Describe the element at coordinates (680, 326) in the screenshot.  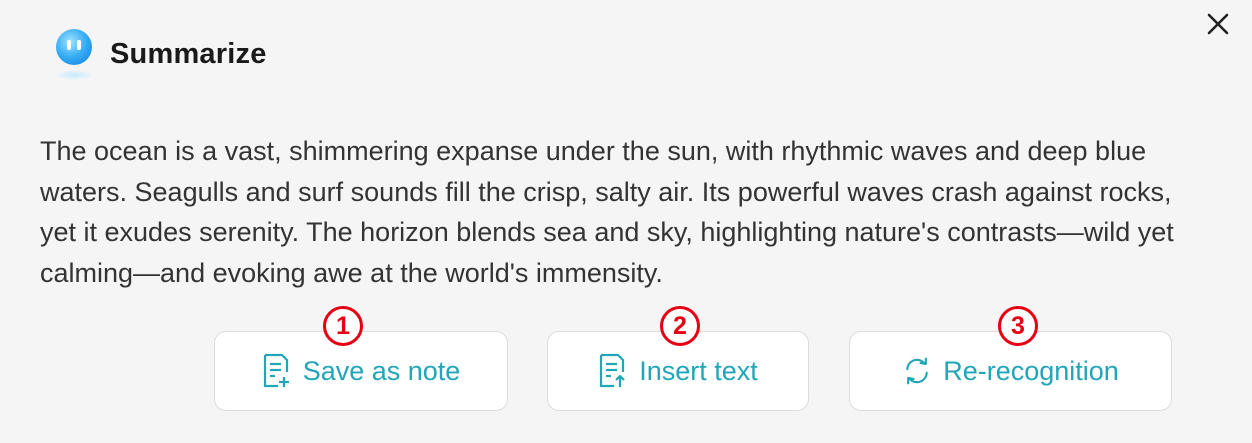
I see `callout-marker-2: 2` at that location.